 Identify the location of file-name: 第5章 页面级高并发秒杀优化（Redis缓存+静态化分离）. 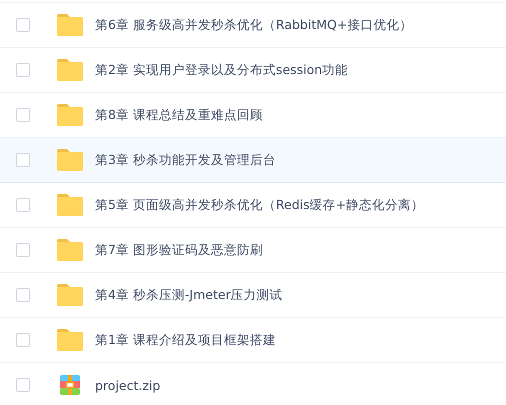
(259, 205).